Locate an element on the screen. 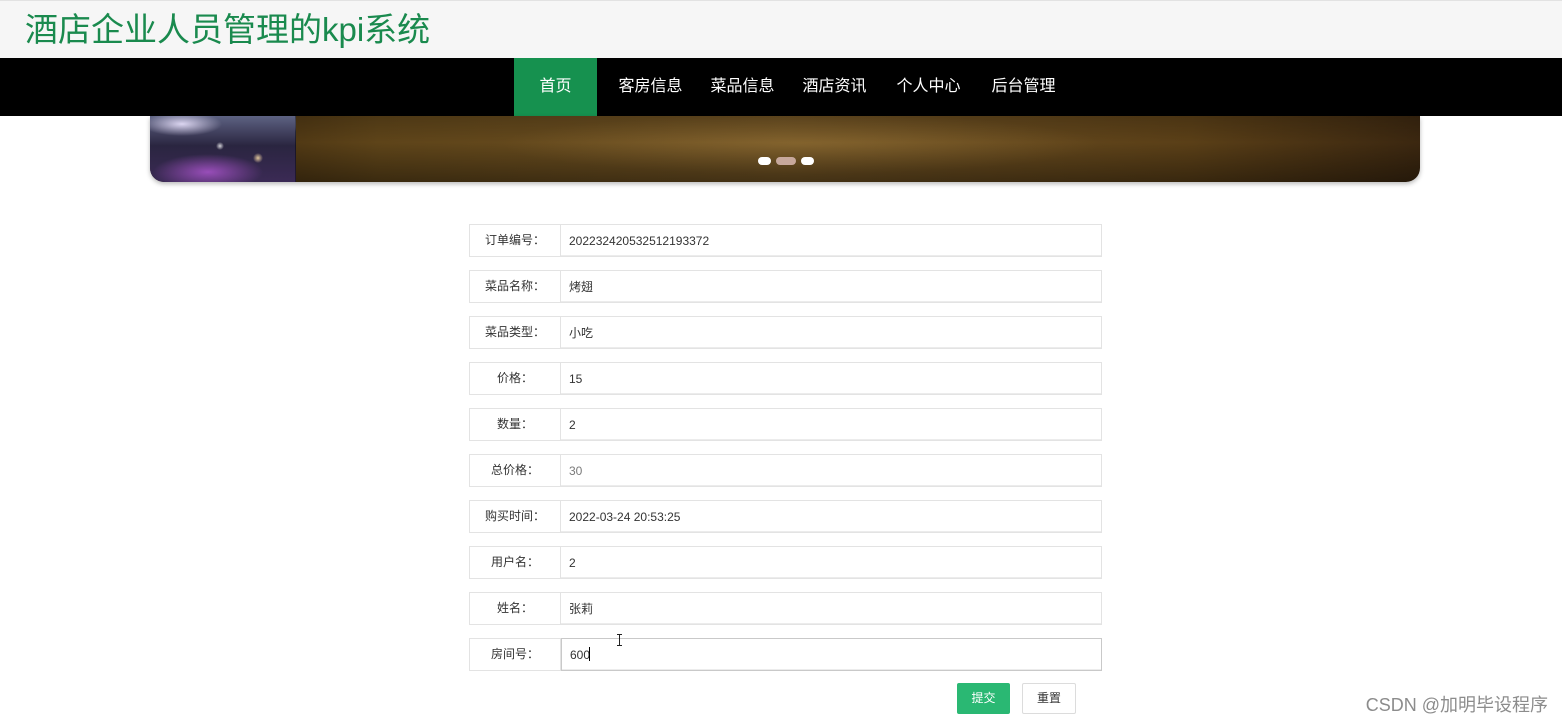 The image size is (1562, 724). purchase-time-label: 购买时间： is located at coordinates (515, 516).